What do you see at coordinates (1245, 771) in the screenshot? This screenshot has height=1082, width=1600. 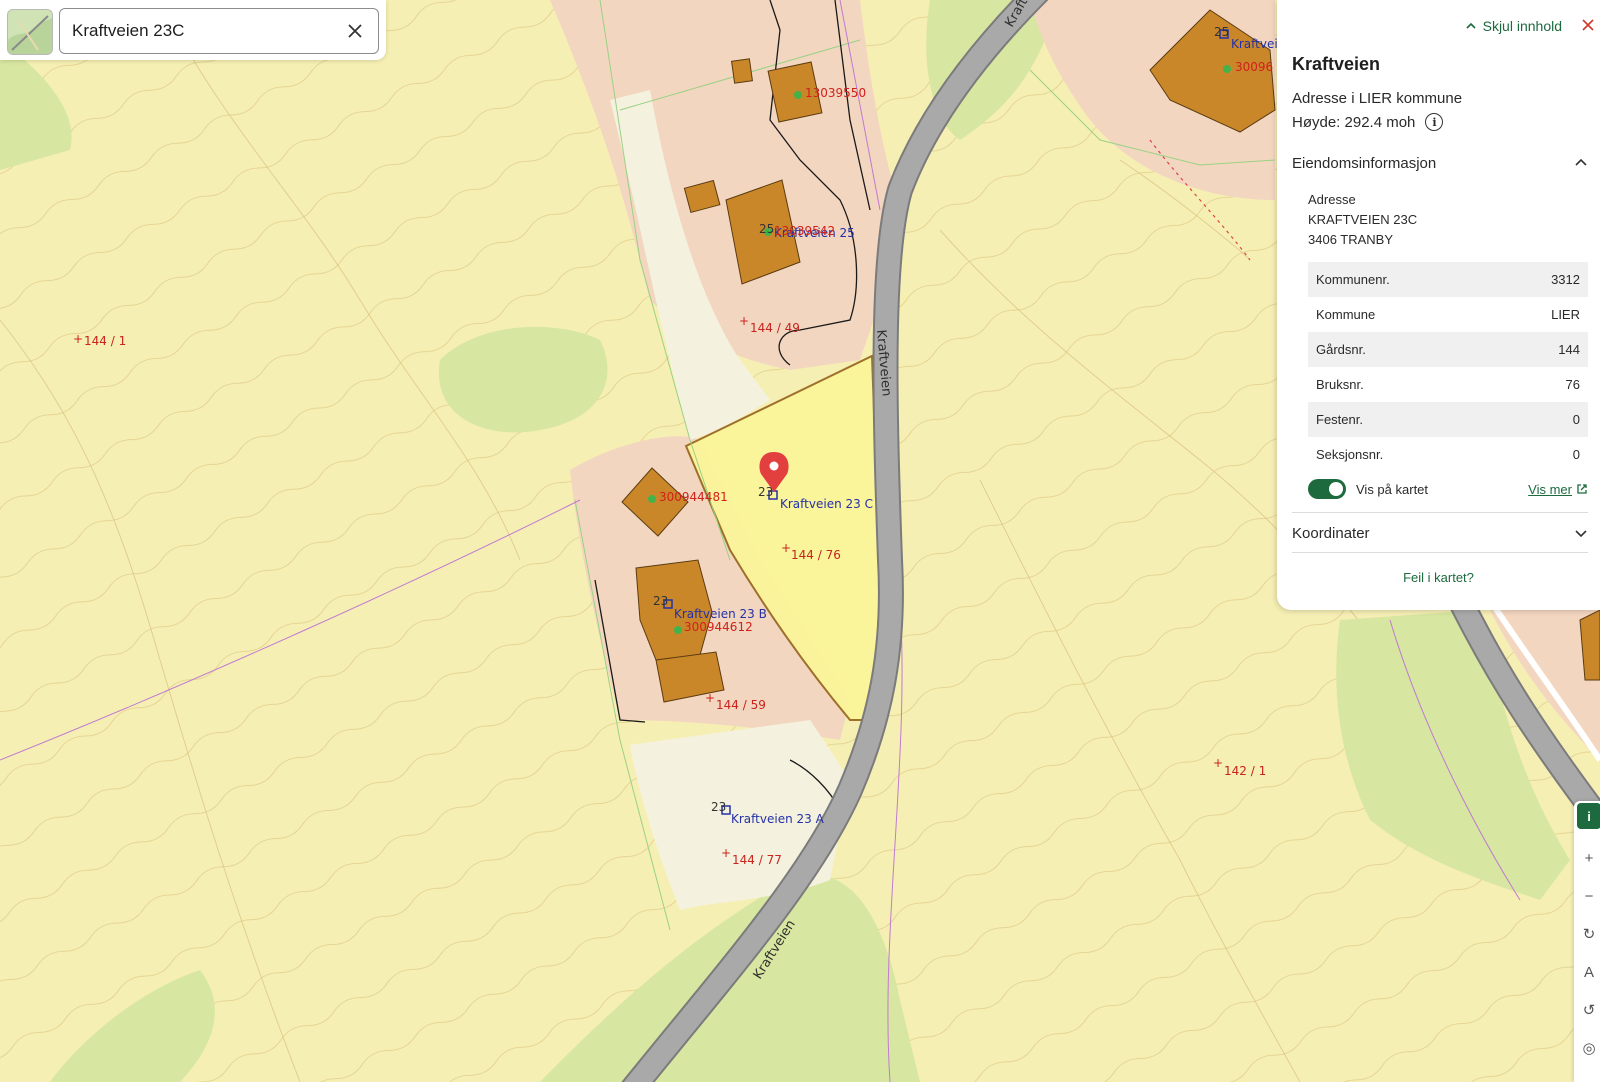 I see `parcel-label-142-1: 142 / 1` at bounding box center [1245, 771].